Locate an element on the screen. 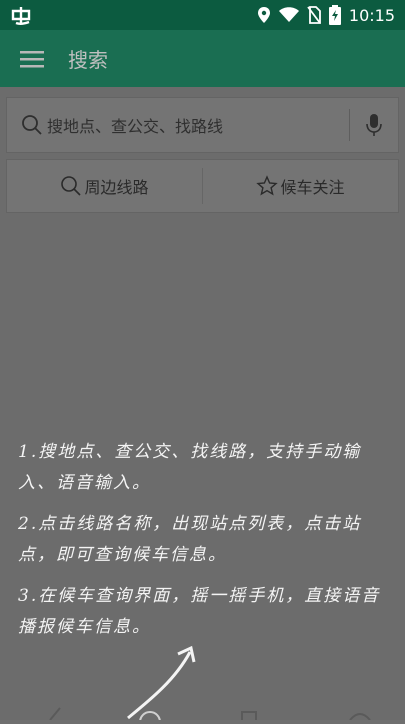 The height and width of the screenshot is (724, 405). quick-actions: 周边线路 候车关注 is located at coordinates (202, 186).